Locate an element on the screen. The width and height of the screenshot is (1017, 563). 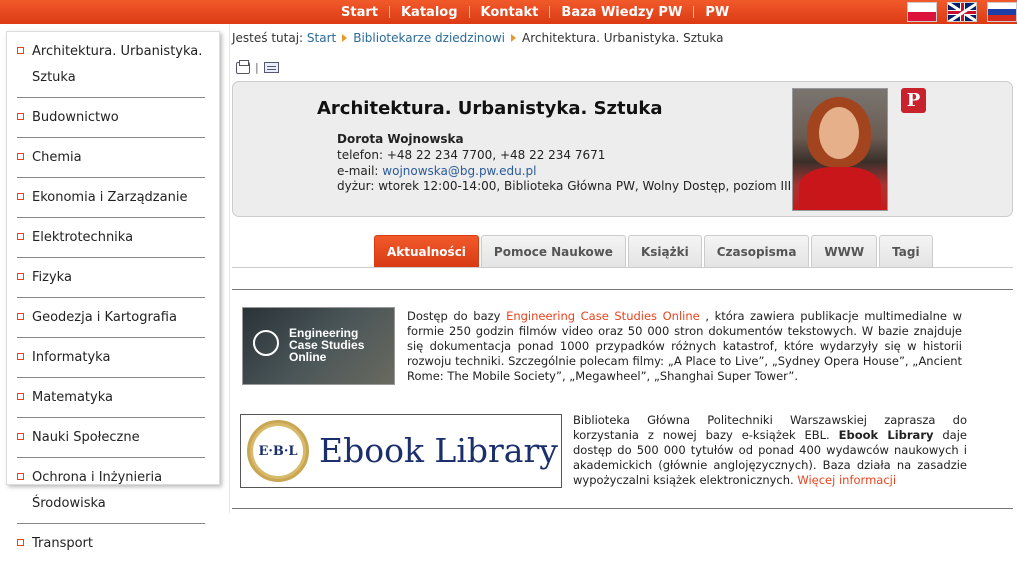
nav-katalog: Katalog is located at coordinates (429, 12).